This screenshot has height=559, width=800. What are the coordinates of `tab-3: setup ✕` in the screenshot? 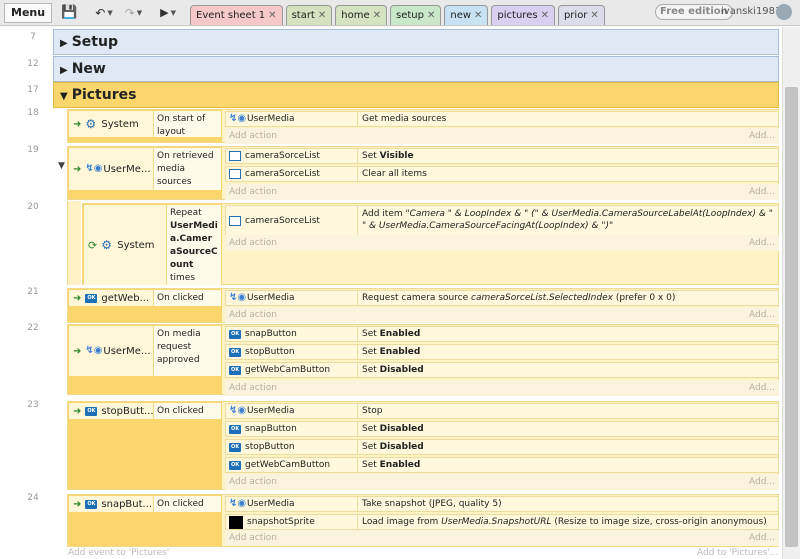 It's located at (416, 15).